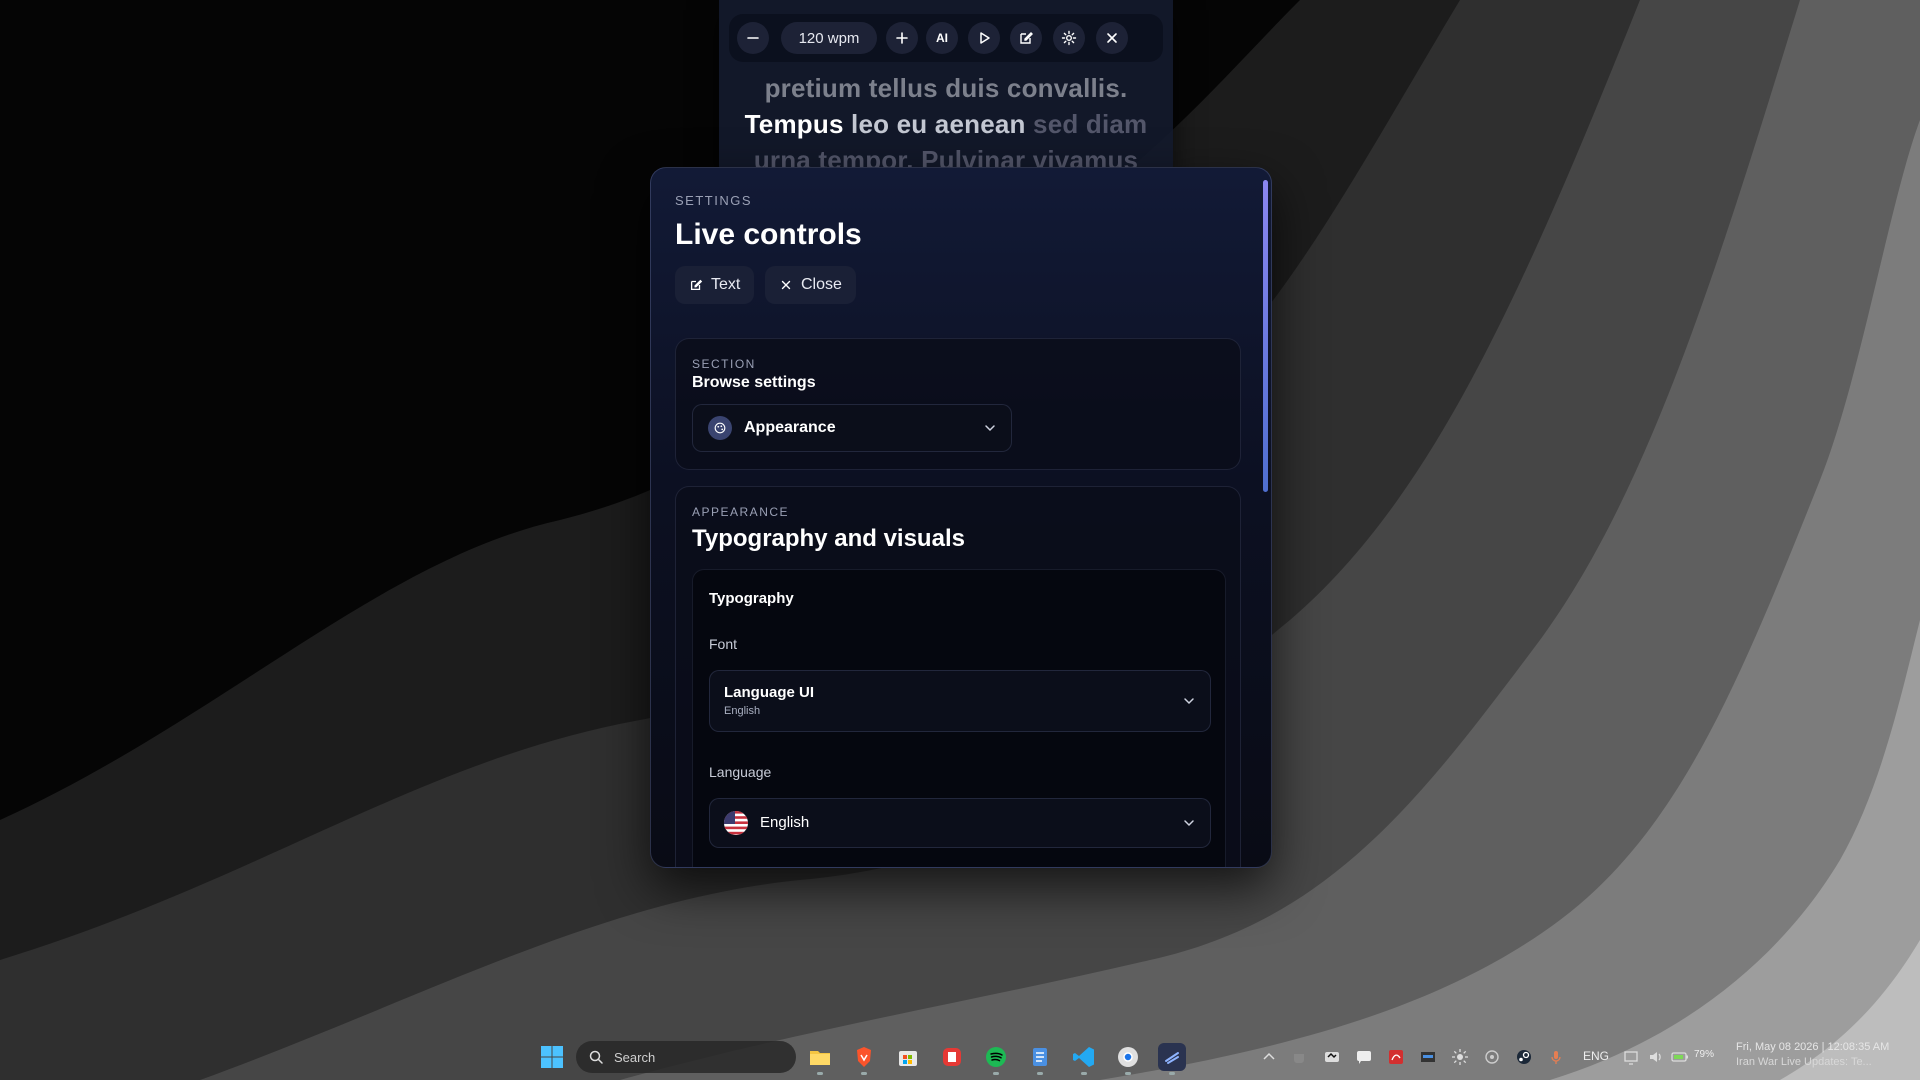 The width and height of the screenshot is (1920, 1080). Describe the element at coordinates (1632, 1057) in the screenshot. I see `network-icon` at that location.